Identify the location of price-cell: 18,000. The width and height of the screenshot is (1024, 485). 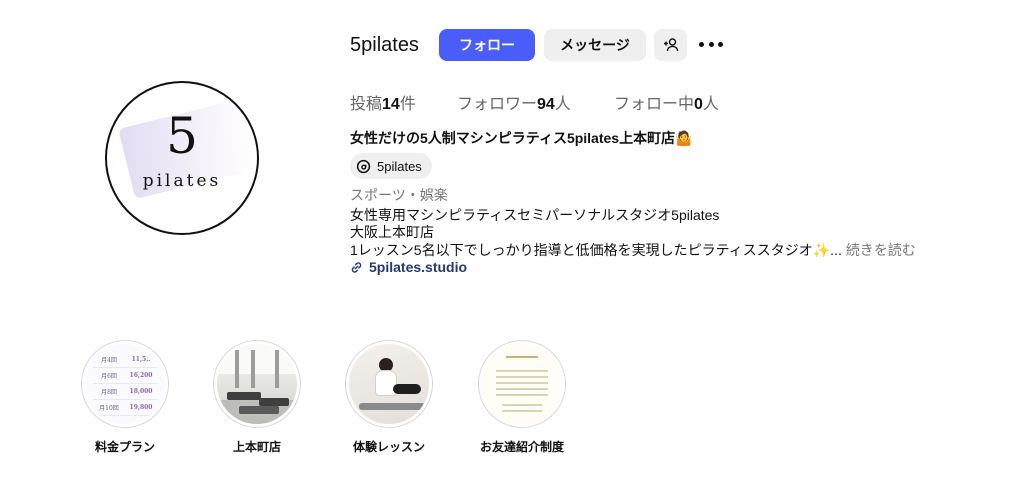
(141, 392).